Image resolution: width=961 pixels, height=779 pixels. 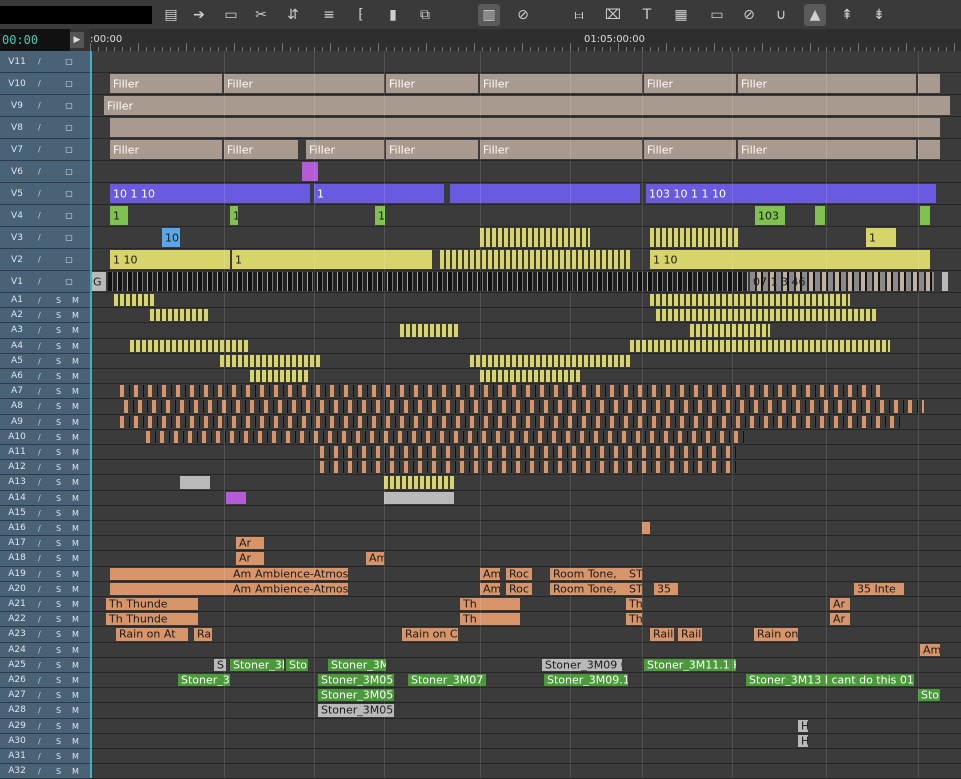 What do you see at coordinates (847, 15) in the screenshot?
I see `align-up-icon: ⇞` at bounding box center [847, 15].